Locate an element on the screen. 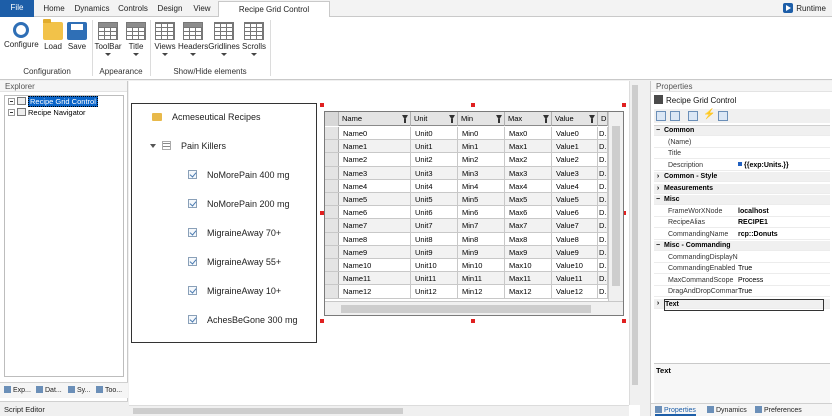 This screenshot has width=832, height=416. table-row: Name5 Unit5 Min5 Max5 Value5 D. is located at coordinates (466, 200).